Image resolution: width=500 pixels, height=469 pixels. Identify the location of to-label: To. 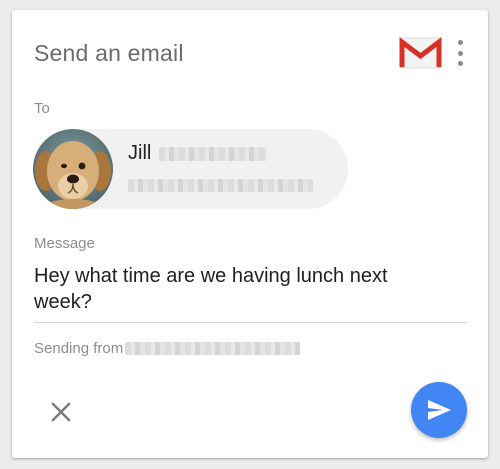
(42, 108).